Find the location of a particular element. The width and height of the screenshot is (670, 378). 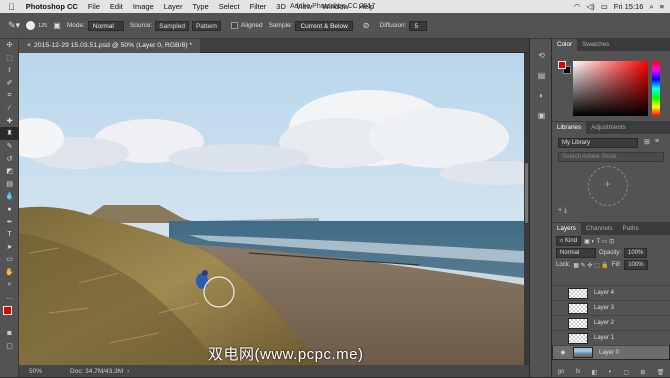

swap-colors-icon is located at coordinates (9, 315).